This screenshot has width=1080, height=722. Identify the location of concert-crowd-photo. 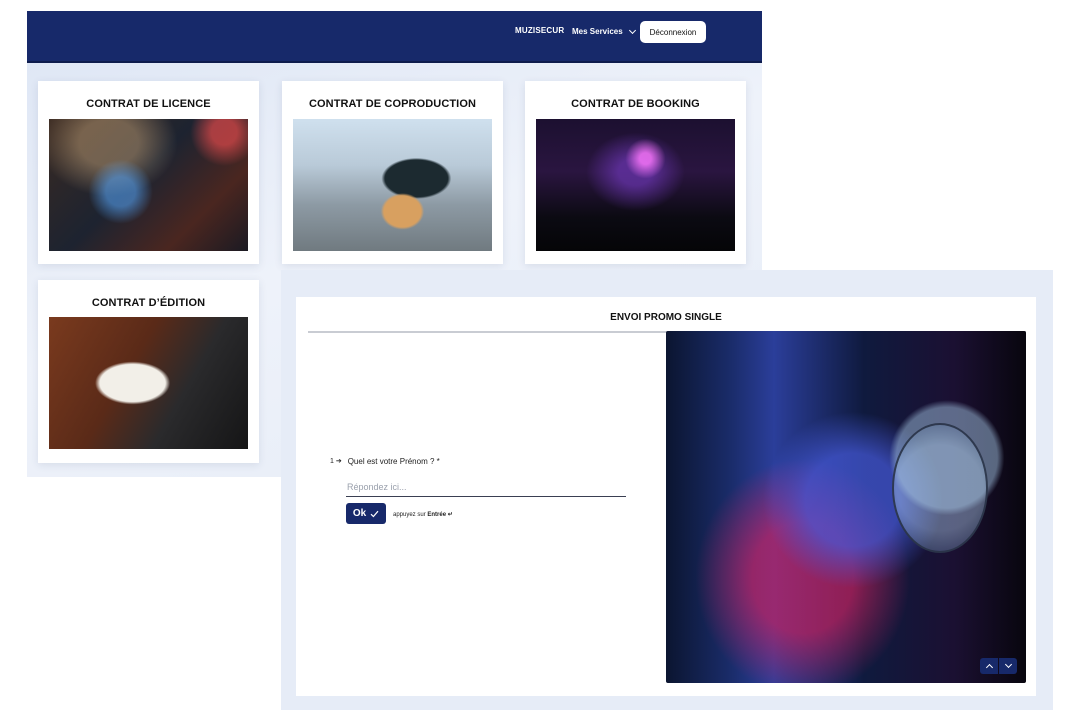
(635, 185).